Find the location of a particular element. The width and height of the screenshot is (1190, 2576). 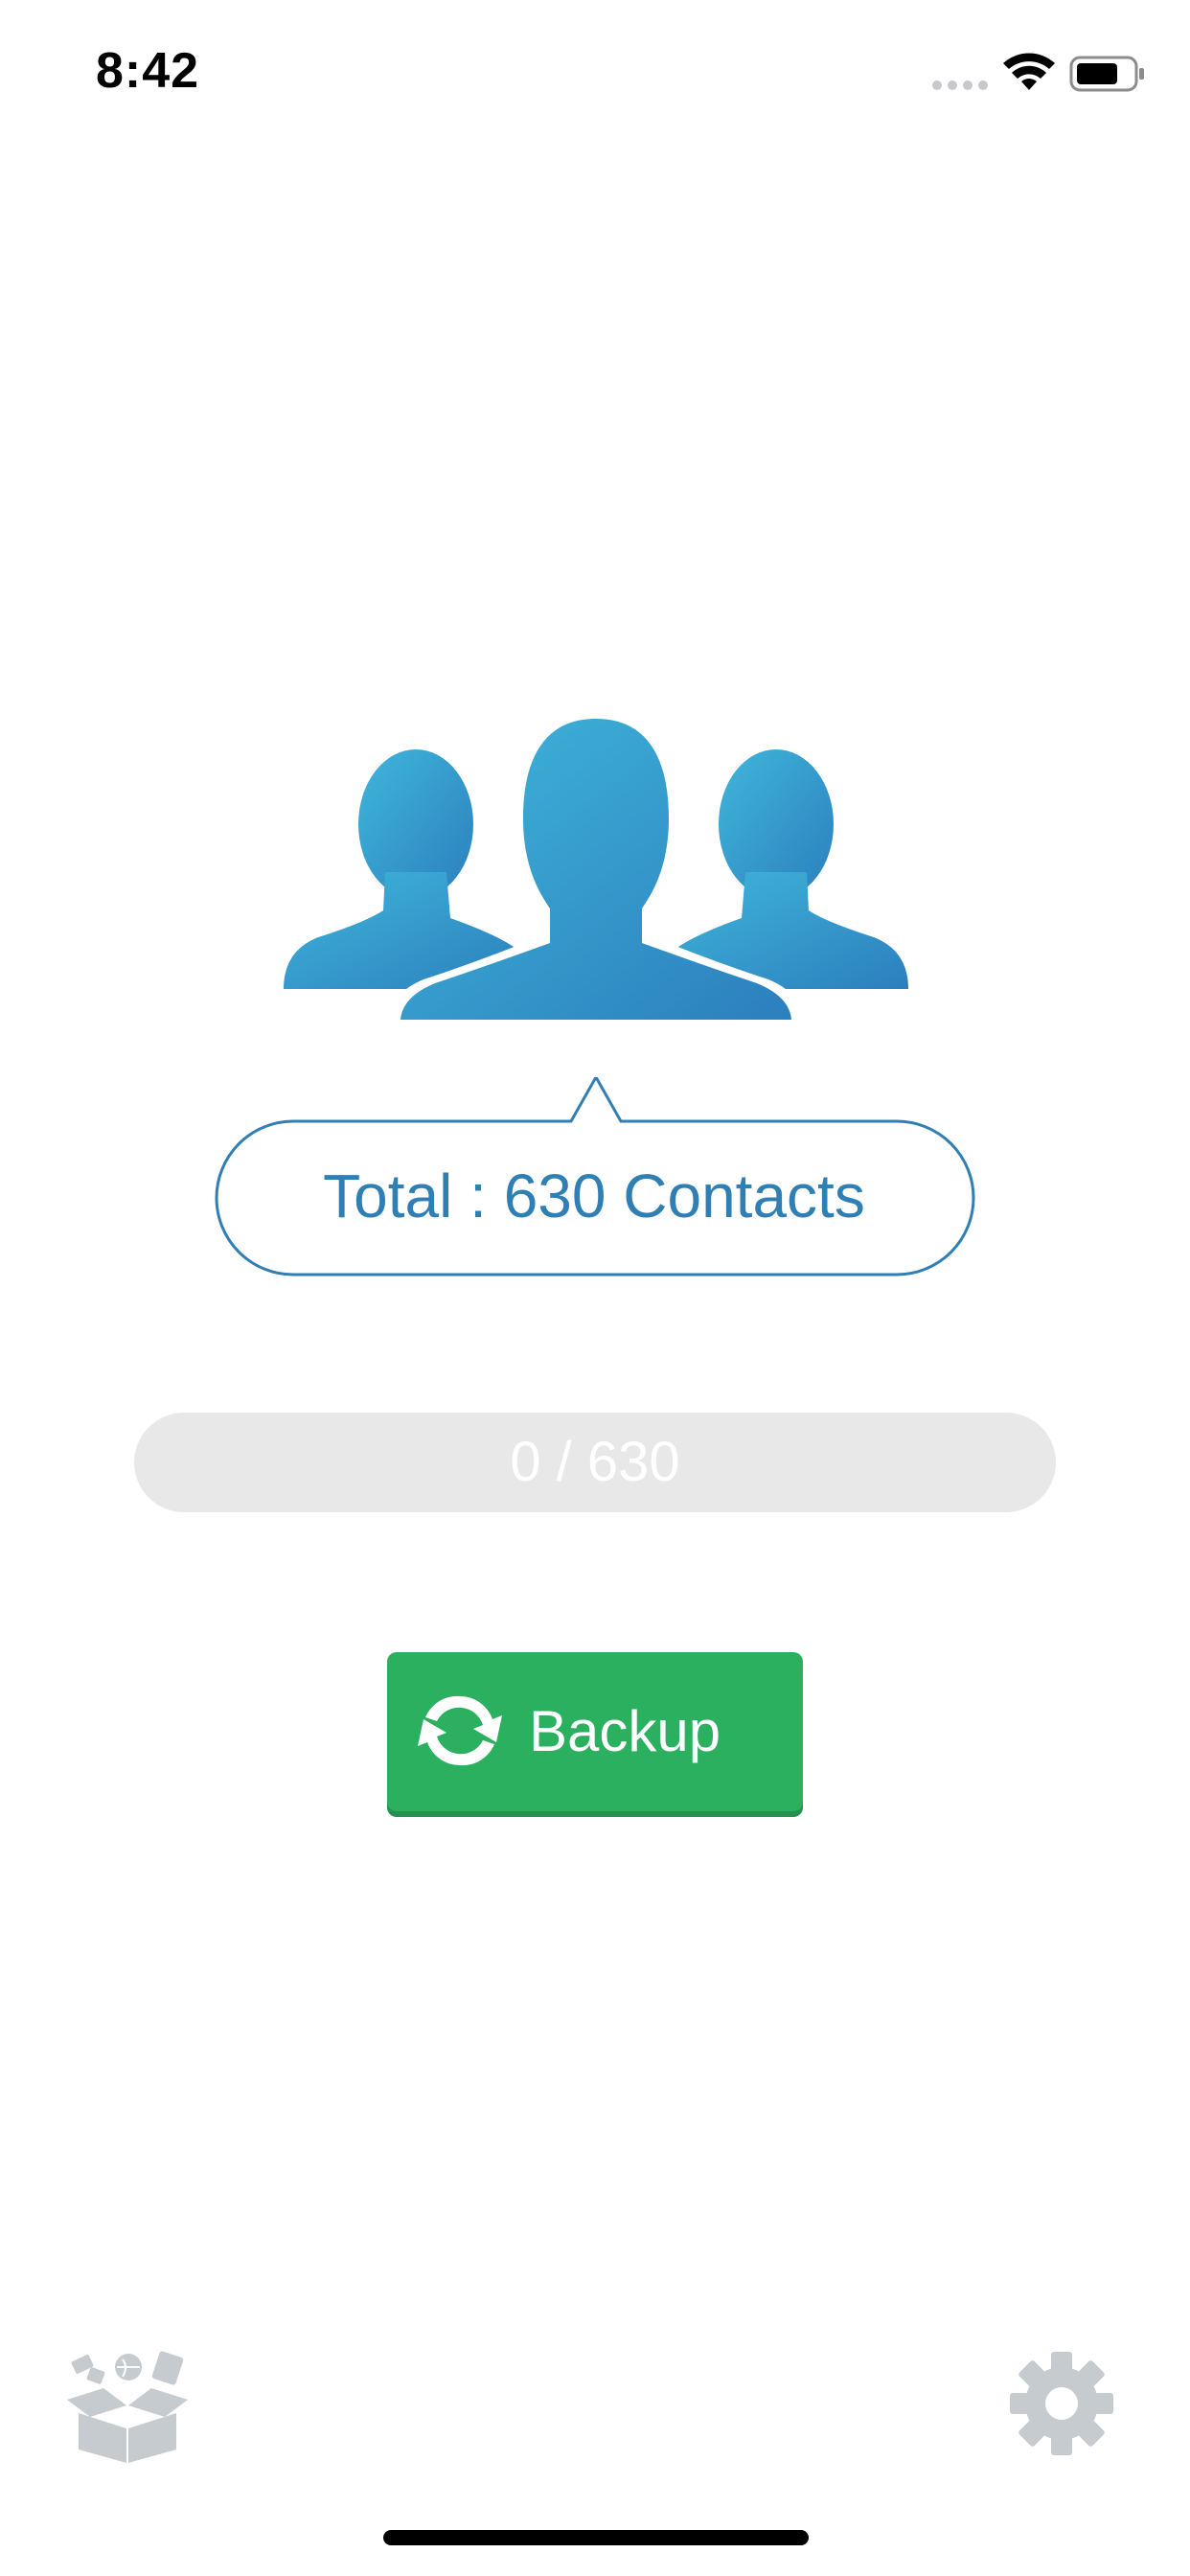

backup-progress-bar: 0 / 630 is located at coordinates (595, 1462).